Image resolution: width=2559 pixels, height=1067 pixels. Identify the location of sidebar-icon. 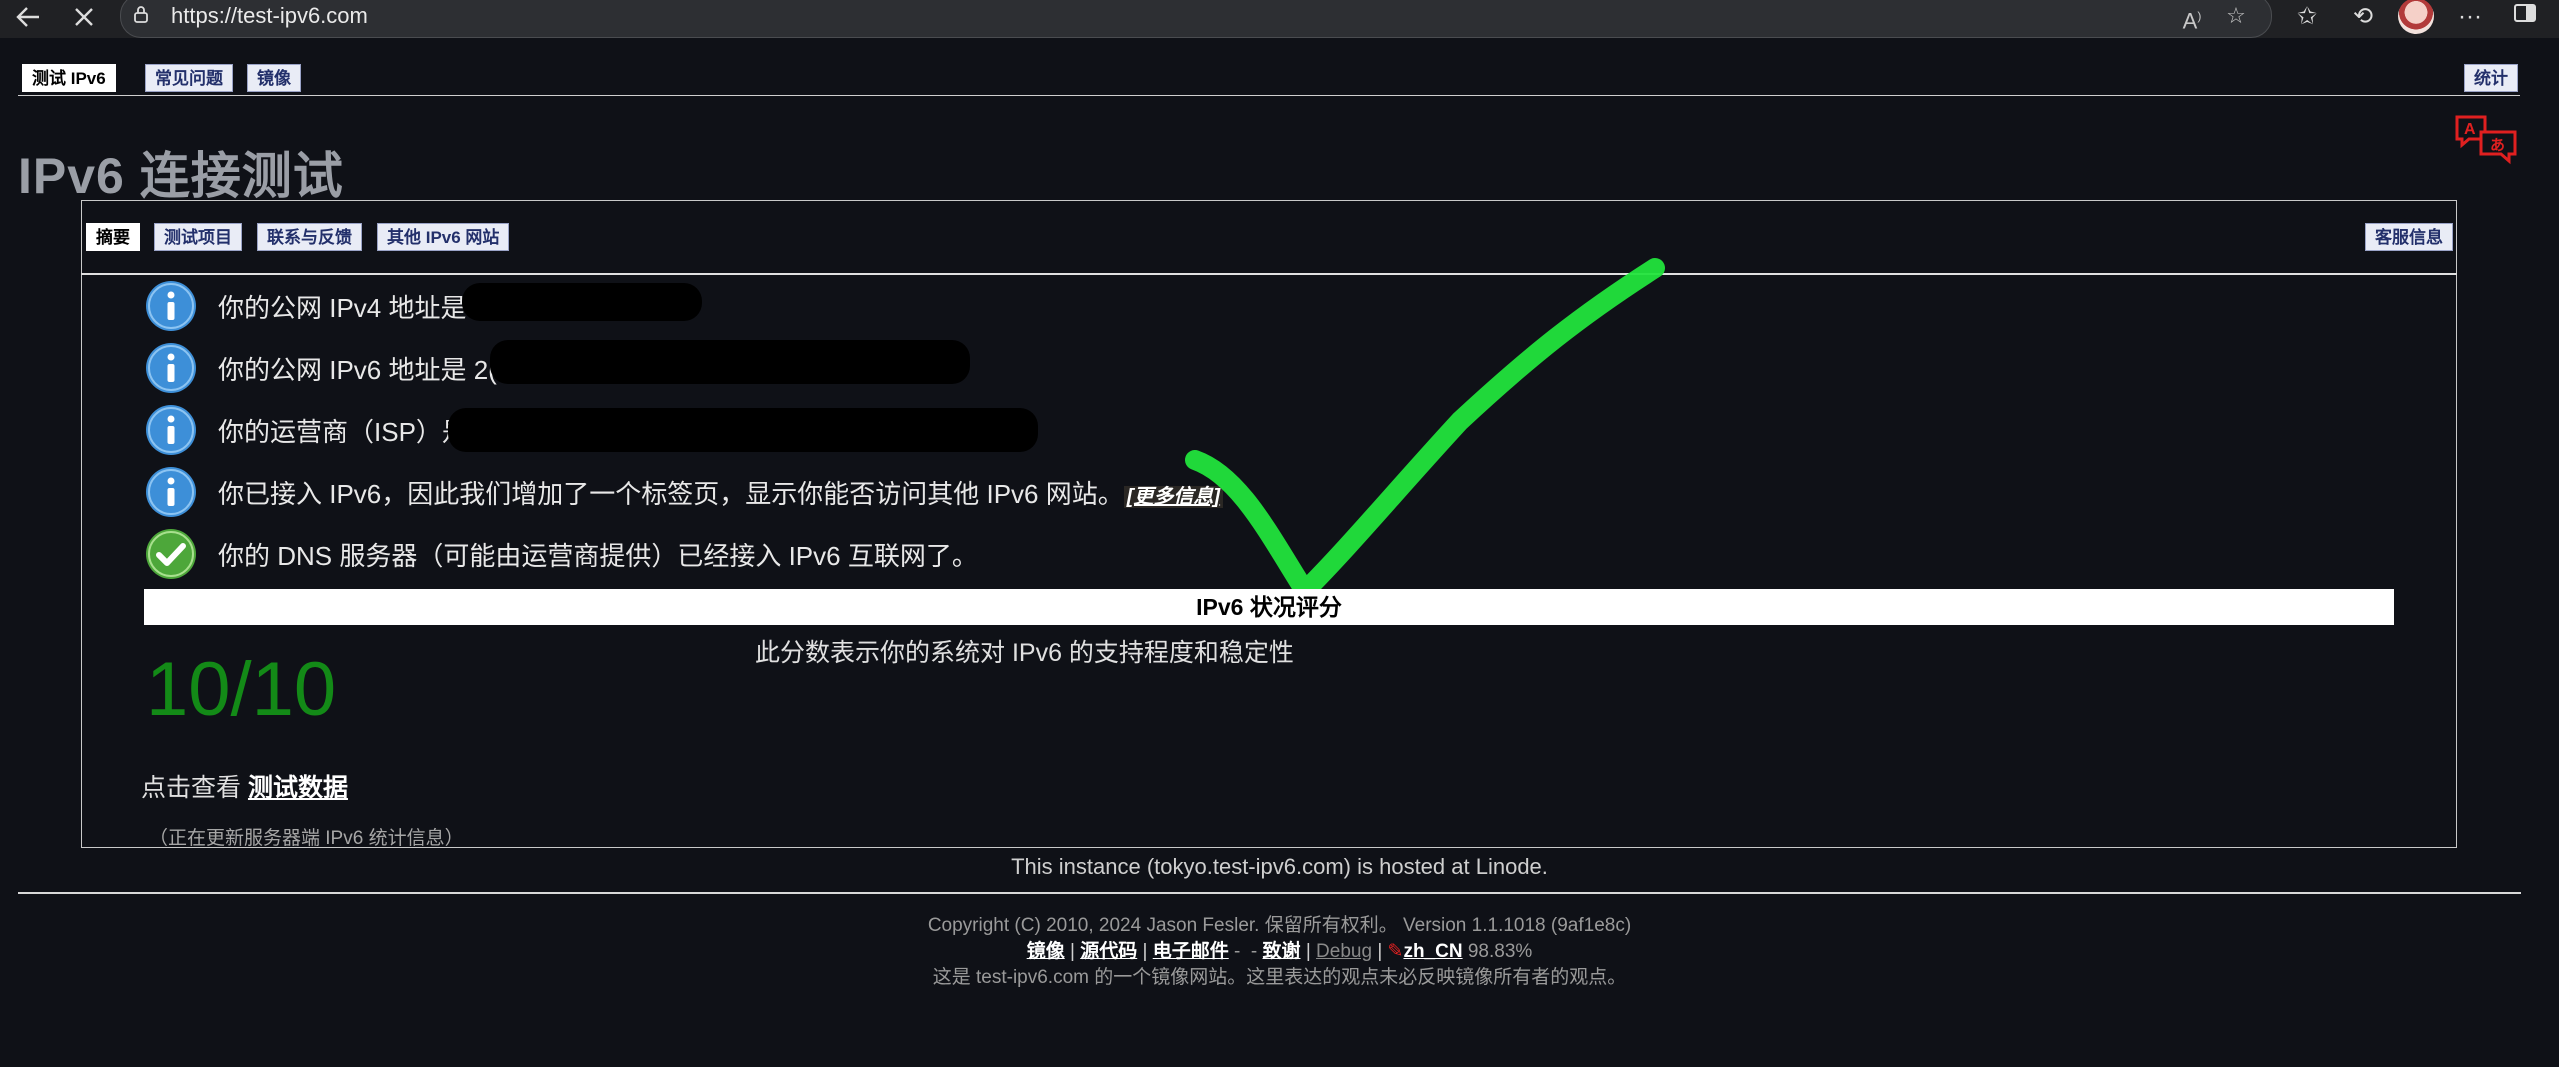
(2525, 17).